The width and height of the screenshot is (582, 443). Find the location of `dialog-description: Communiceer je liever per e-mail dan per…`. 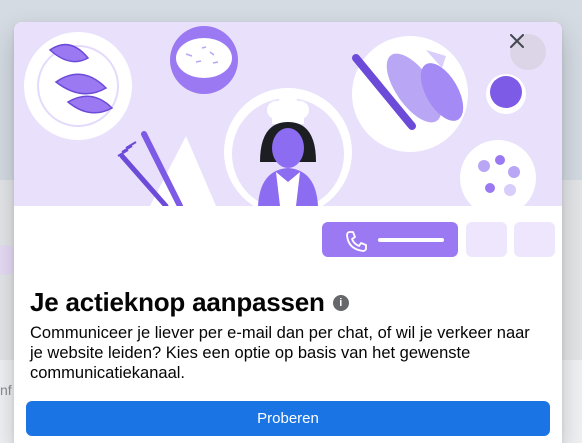

dialog-description: Communiceer je liever per e-mail dan per… is located at coordinates (280, 353).